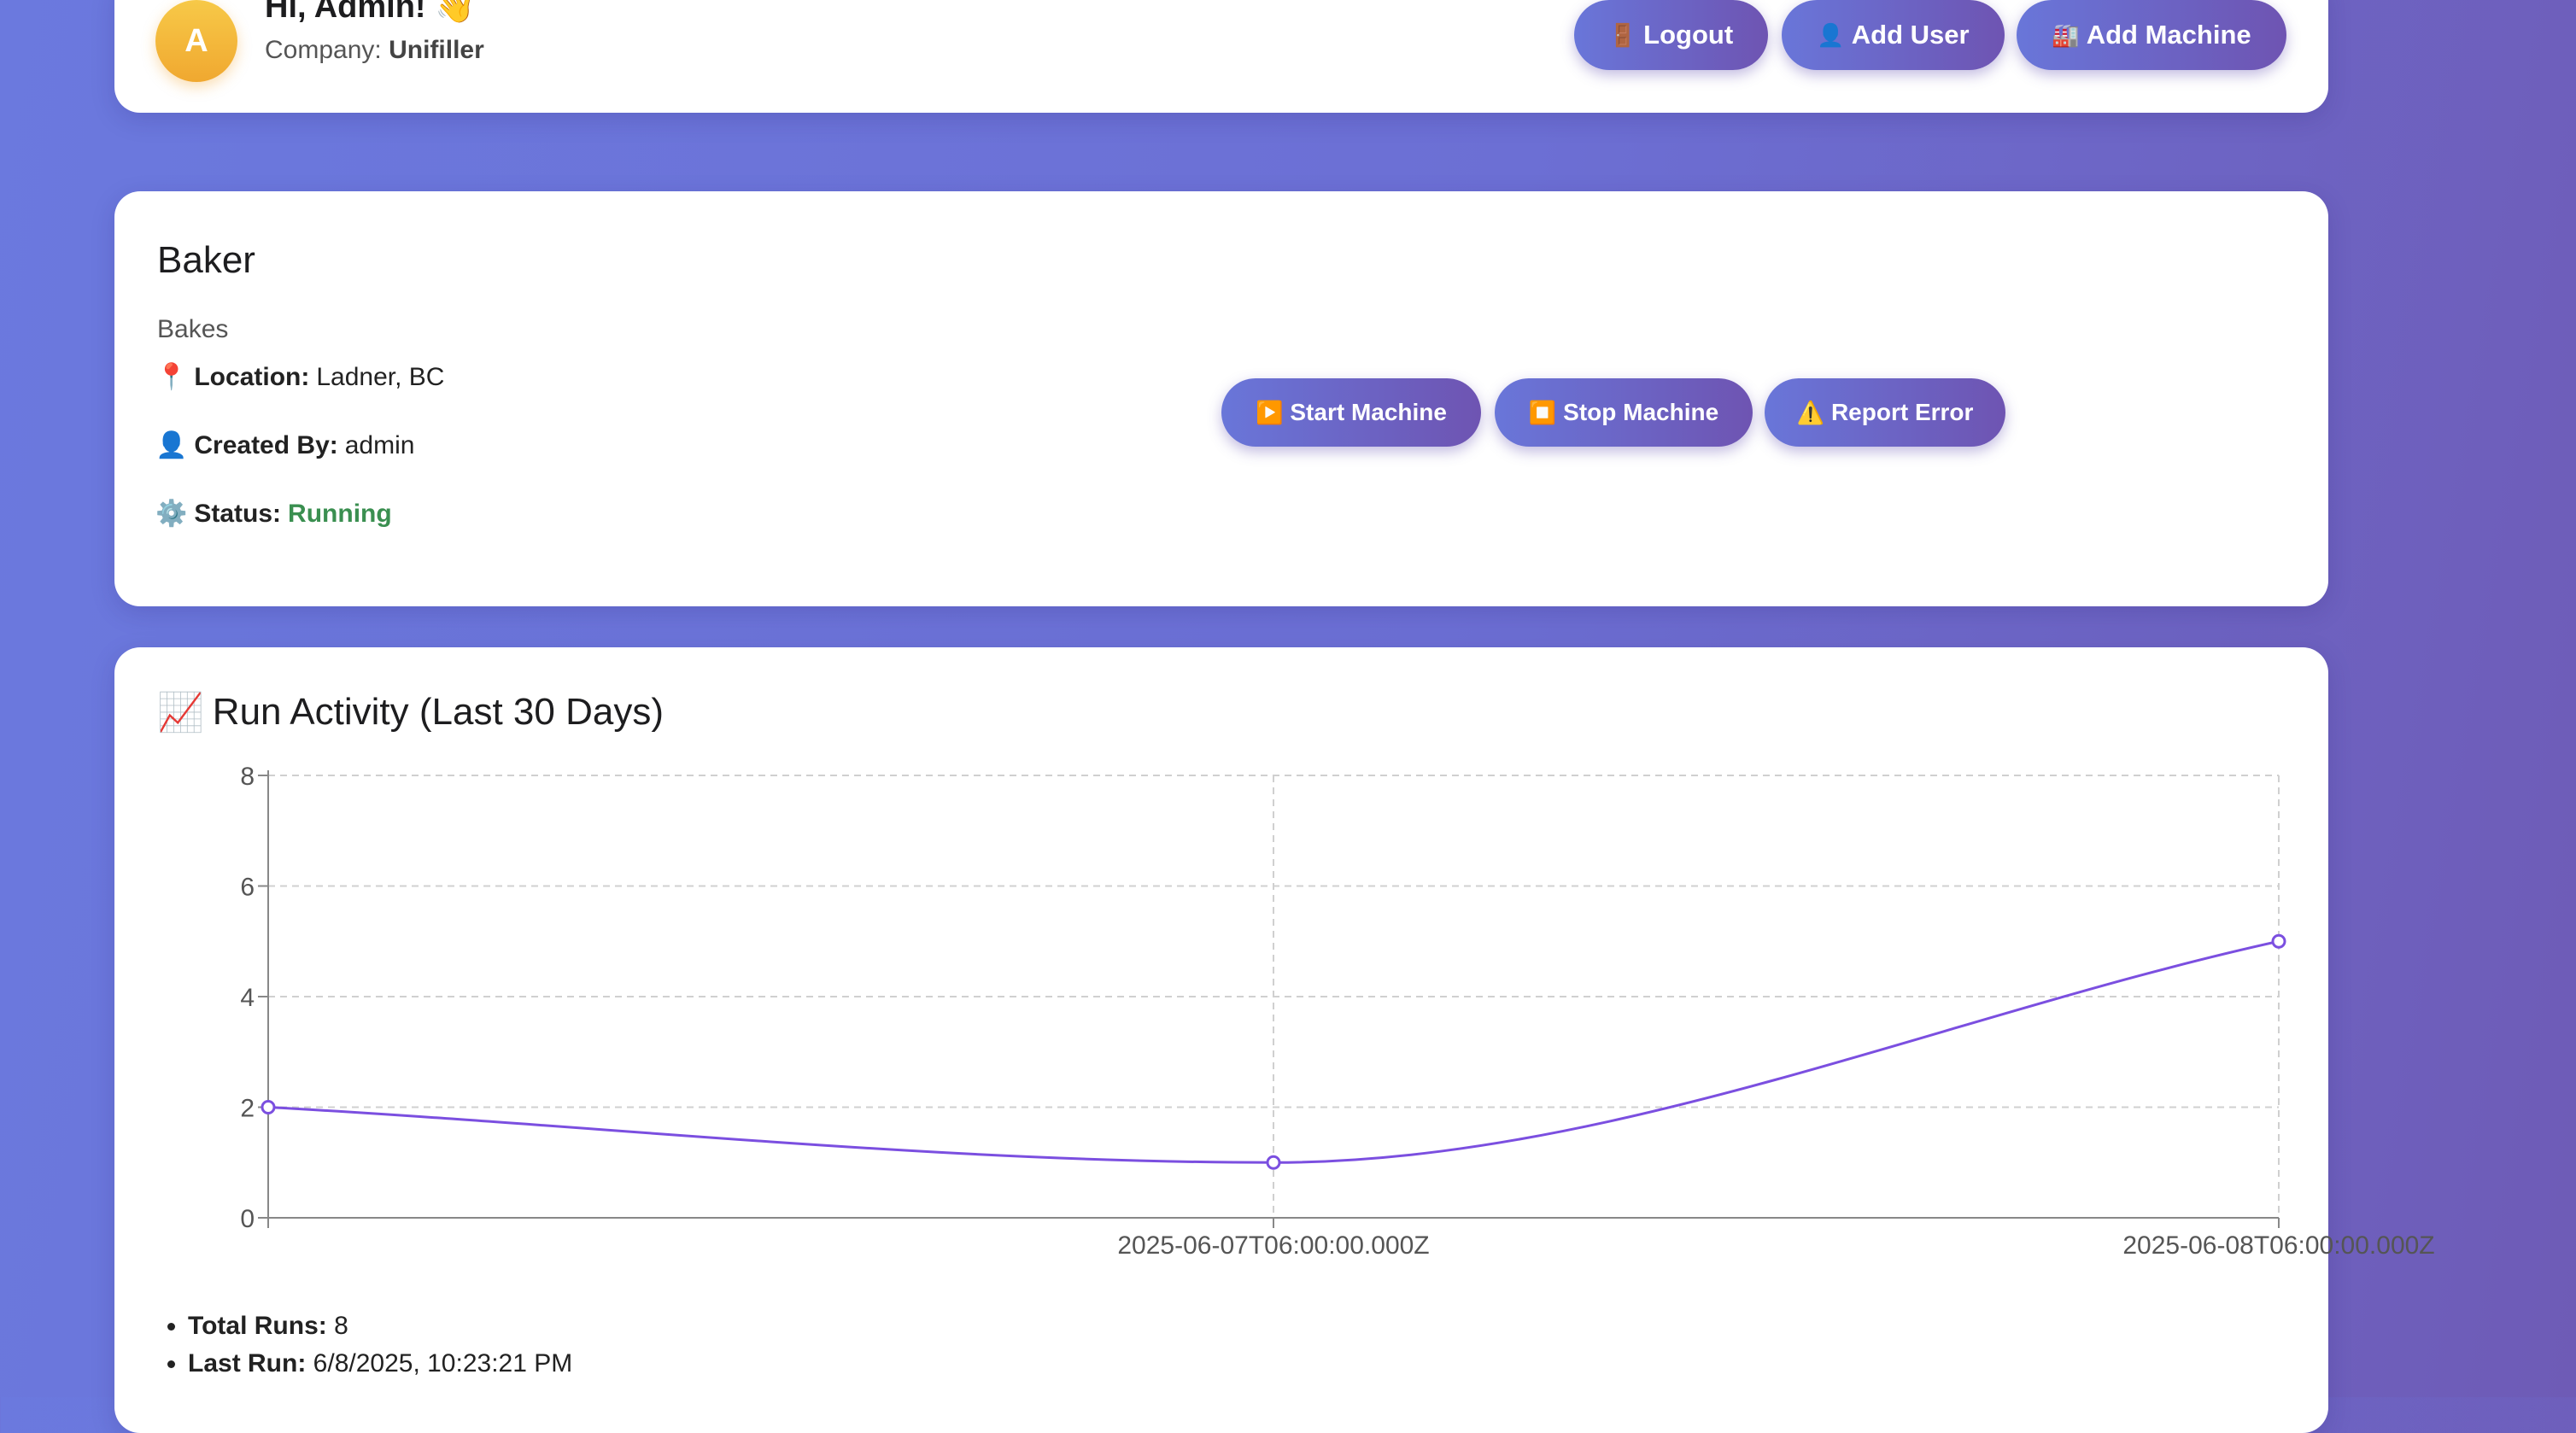 Image resolution: width=2576 pixels, height=1433 pixels. I want to click on total-runs-value: 8, so click(341, 1326).